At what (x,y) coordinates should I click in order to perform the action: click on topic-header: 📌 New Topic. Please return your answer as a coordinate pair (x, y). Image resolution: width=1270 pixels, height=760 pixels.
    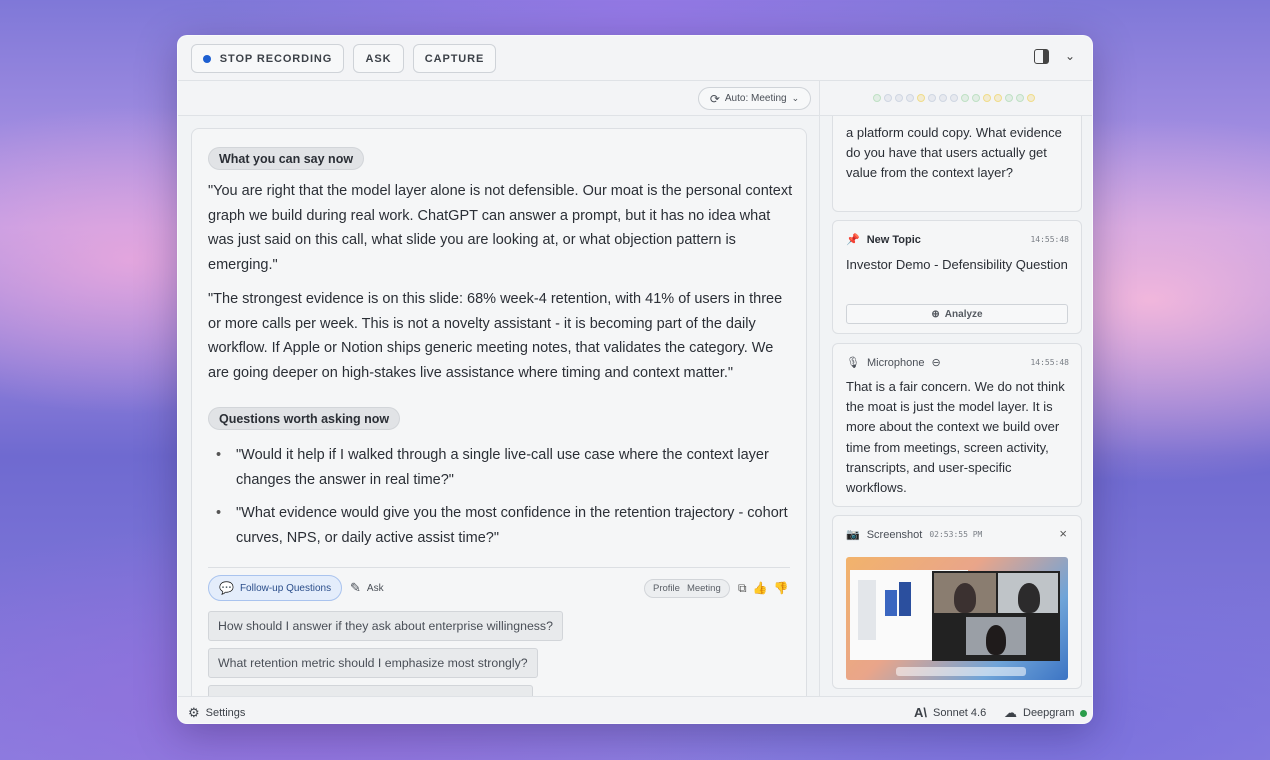
    Looking at the image, I should click on (883, 240).